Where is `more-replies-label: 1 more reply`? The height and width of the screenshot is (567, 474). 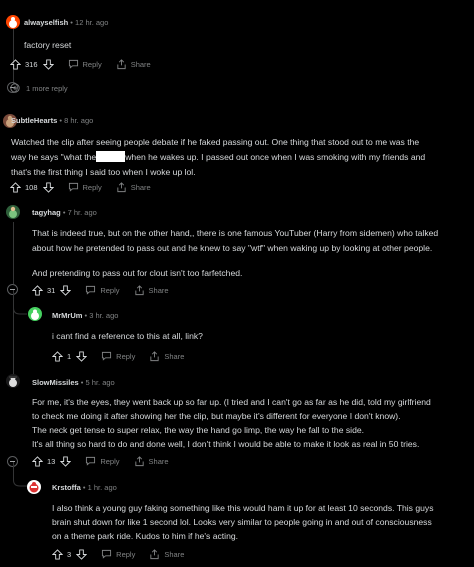 more-replies-label: 1 more reply is located at coordinates (47, 88).